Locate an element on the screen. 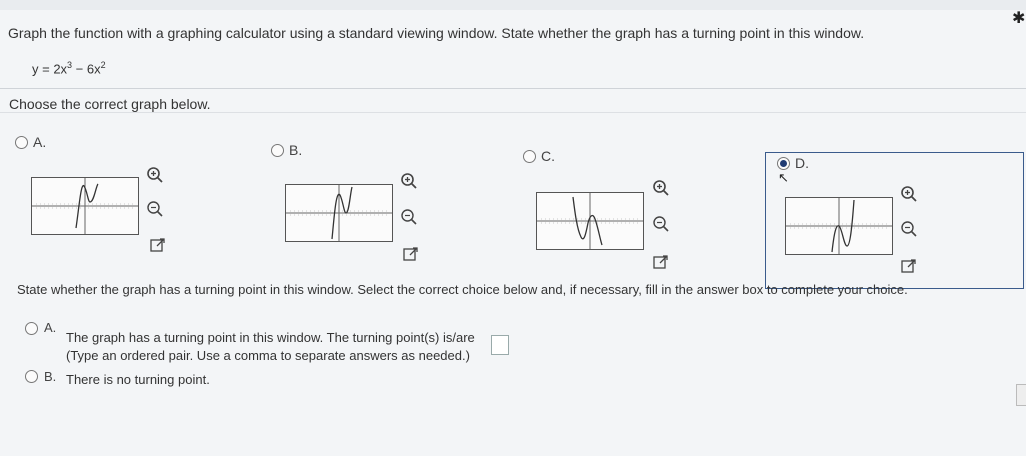  graph-d-thumbnail is located at coordinates (839, 226).